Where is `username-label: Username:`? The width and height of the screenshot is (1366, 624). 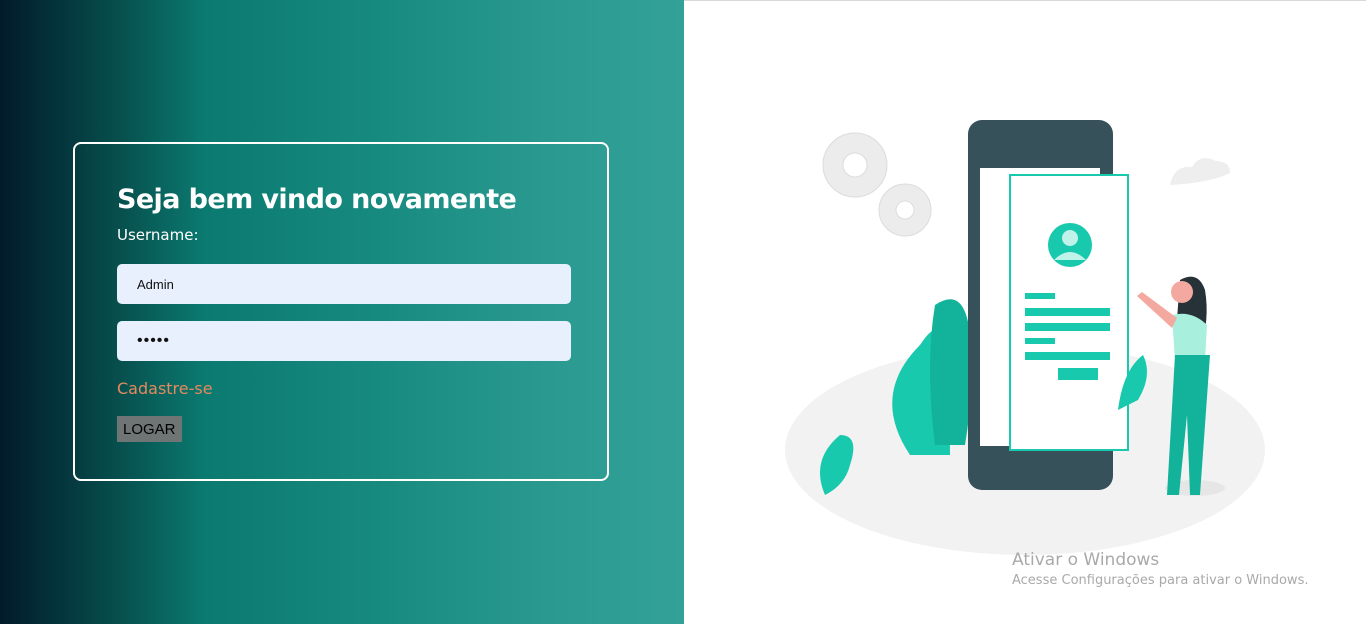 username-label: Username: is located at coordinates (158, 235).